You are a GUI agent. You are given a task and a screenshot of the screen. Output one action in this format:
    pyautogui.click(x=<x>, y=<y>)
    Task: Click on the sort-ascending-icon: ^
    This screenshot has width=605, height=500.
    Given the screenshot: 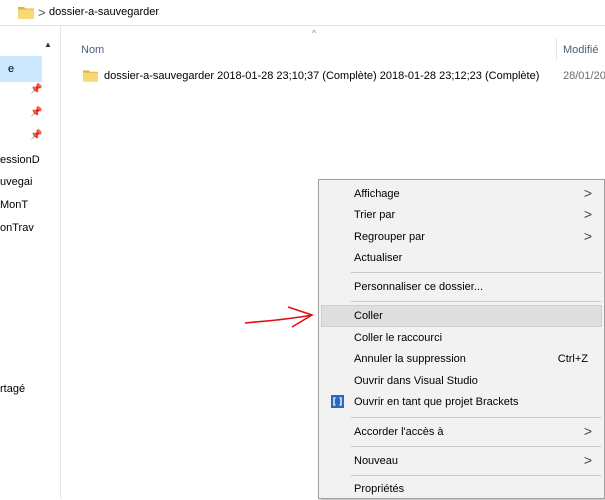 What is the action you would take?
    pyautogui.click(x=314, y=33)
    